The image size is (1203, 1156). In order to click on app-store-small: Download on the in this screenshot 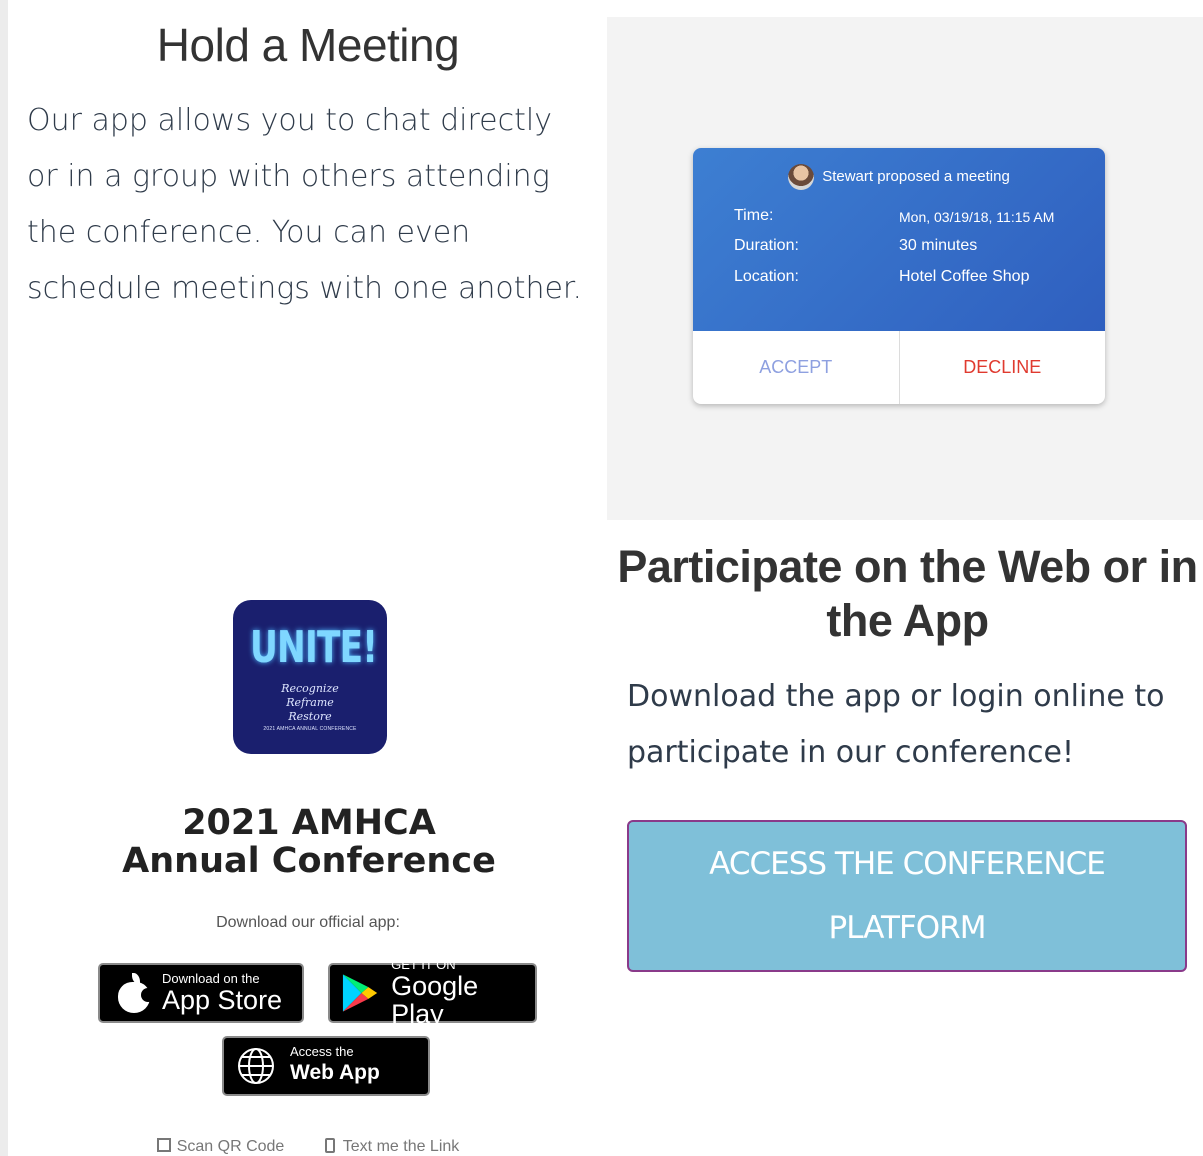, I will do `click(211, 978)`.